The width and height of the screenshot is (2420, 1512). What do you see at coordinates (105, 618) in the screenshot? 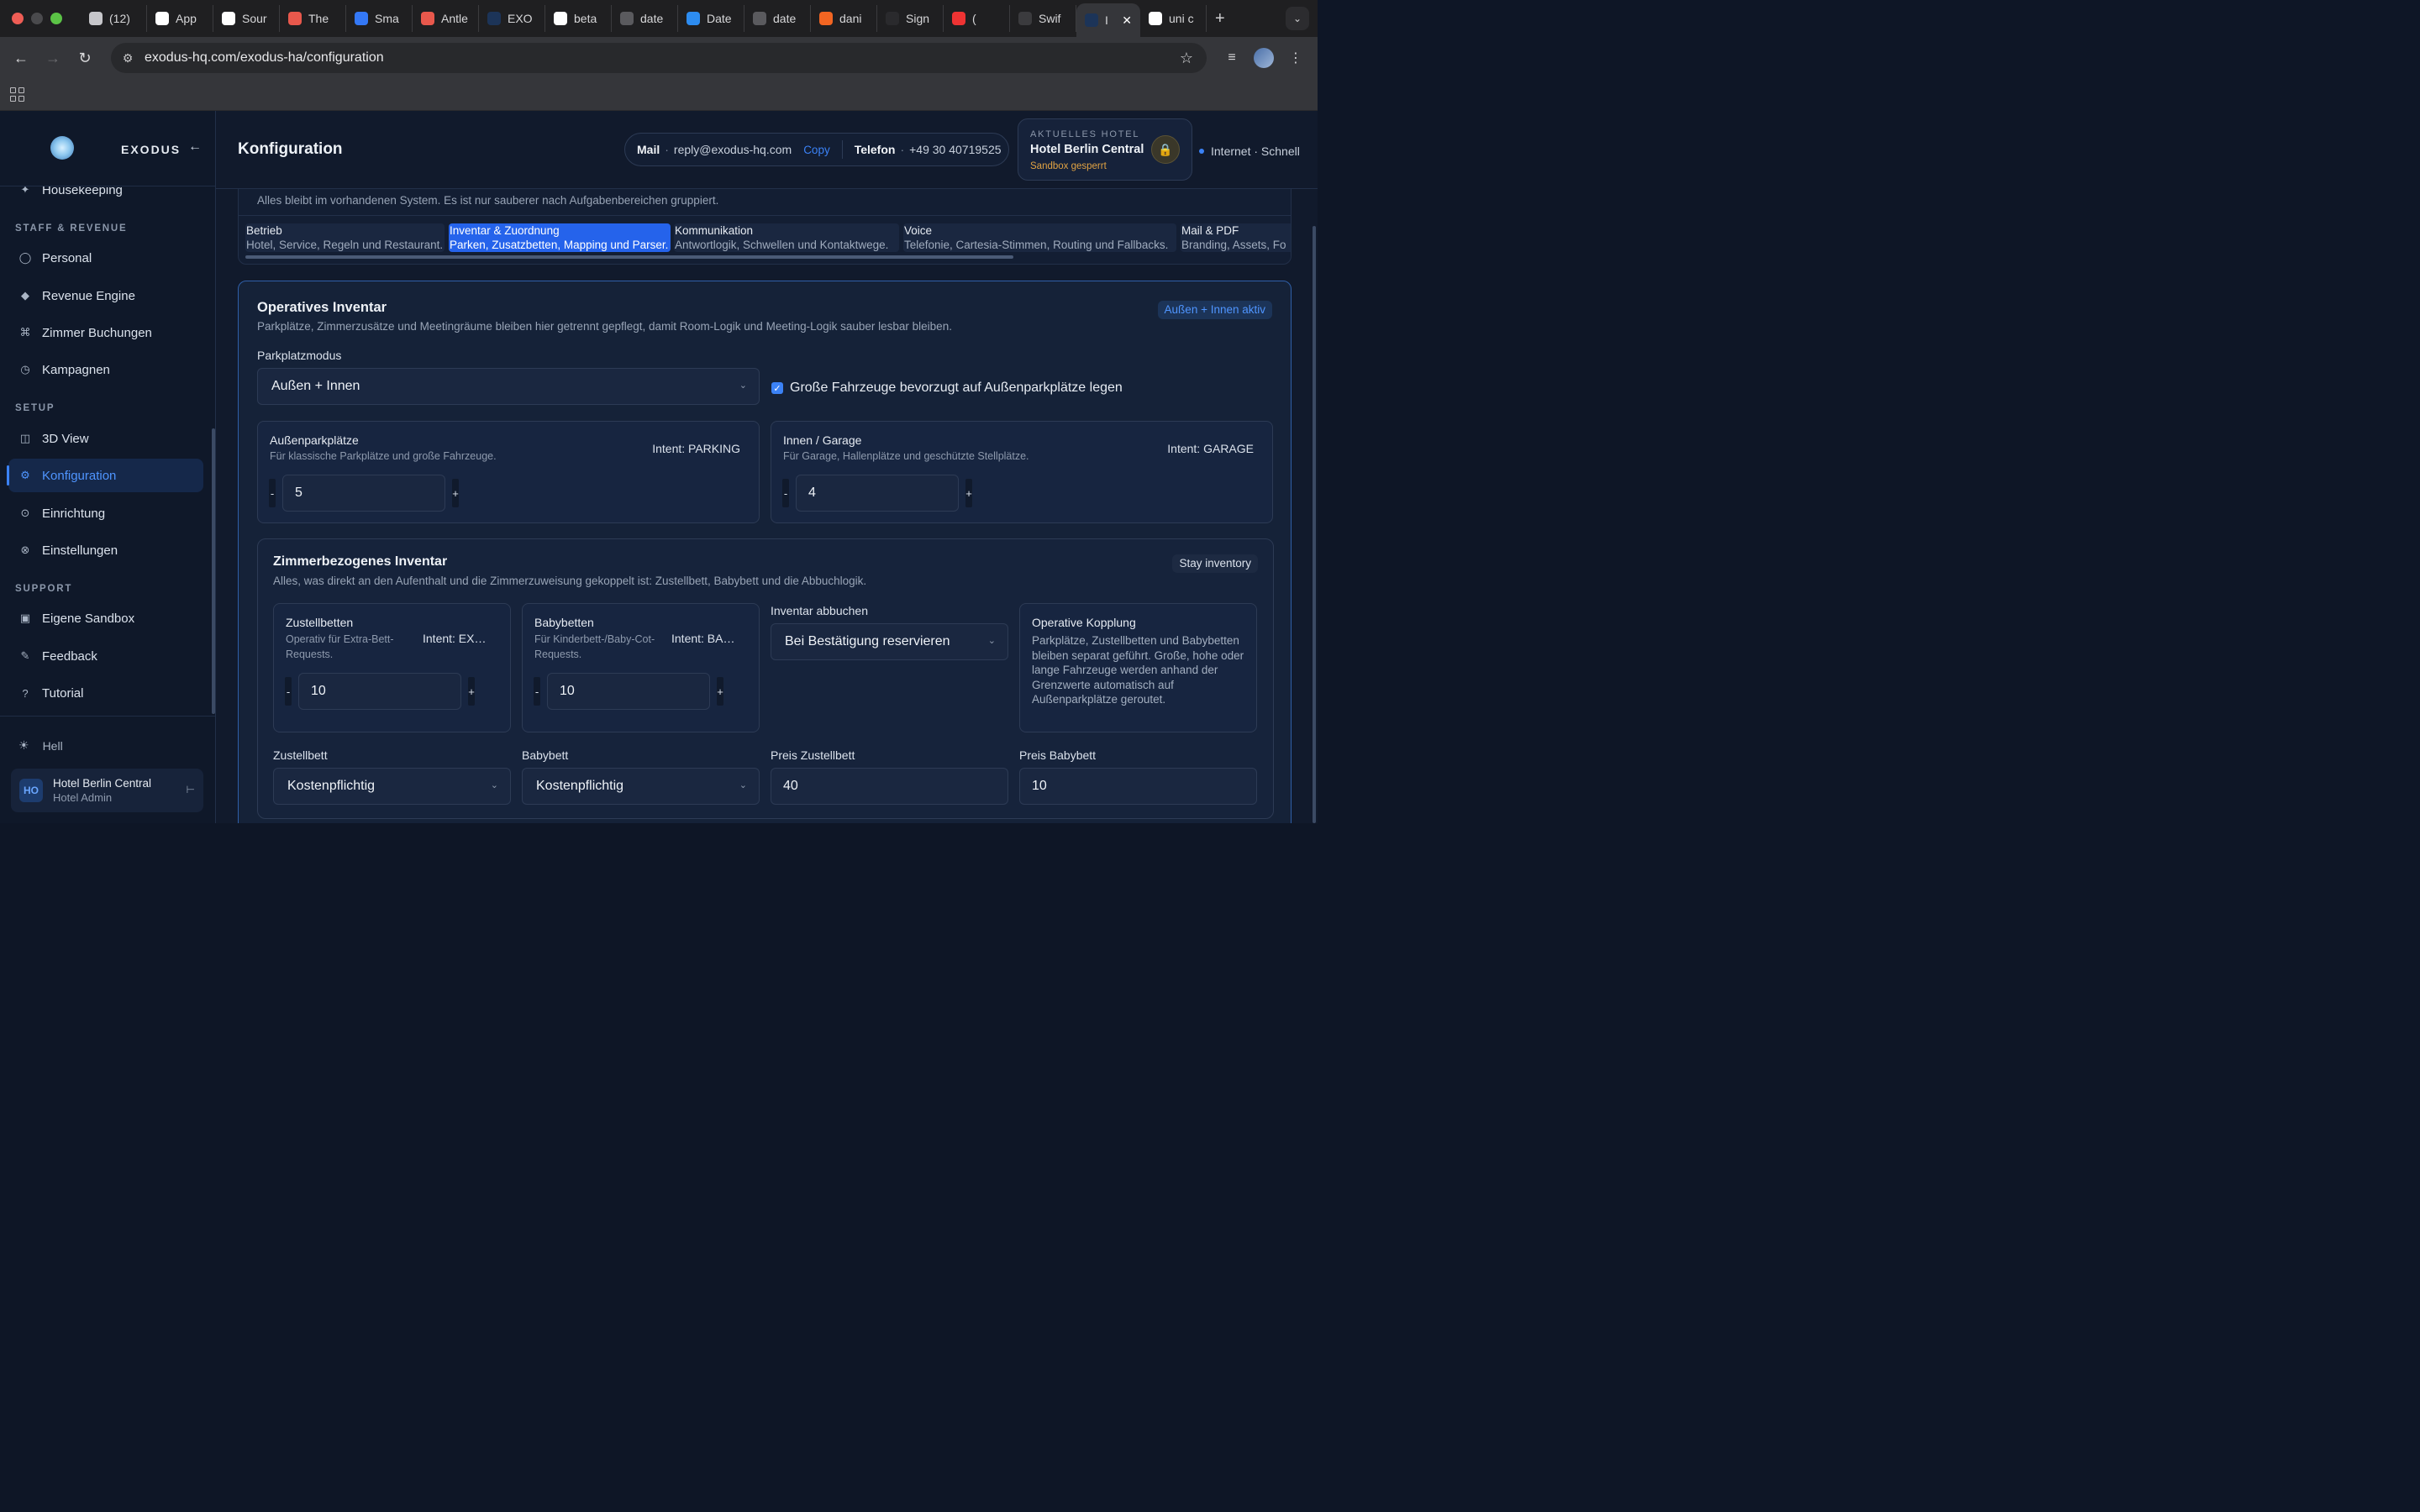
I see `sidebar-item-eigene-sandbox: ▣ Eigene Sandbox` at bounding box center [105, 618].